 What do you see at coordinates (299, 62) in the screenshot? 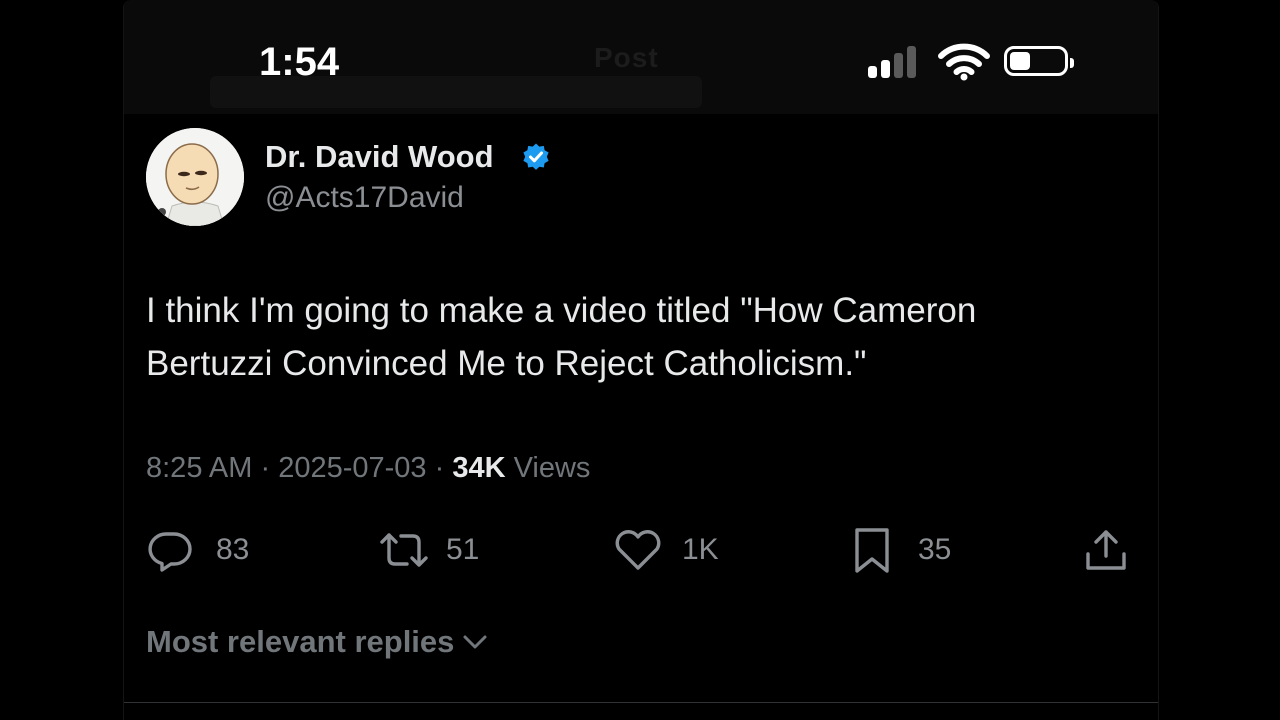
I see `status-time: 1:54` at bounding box center [299, 62].